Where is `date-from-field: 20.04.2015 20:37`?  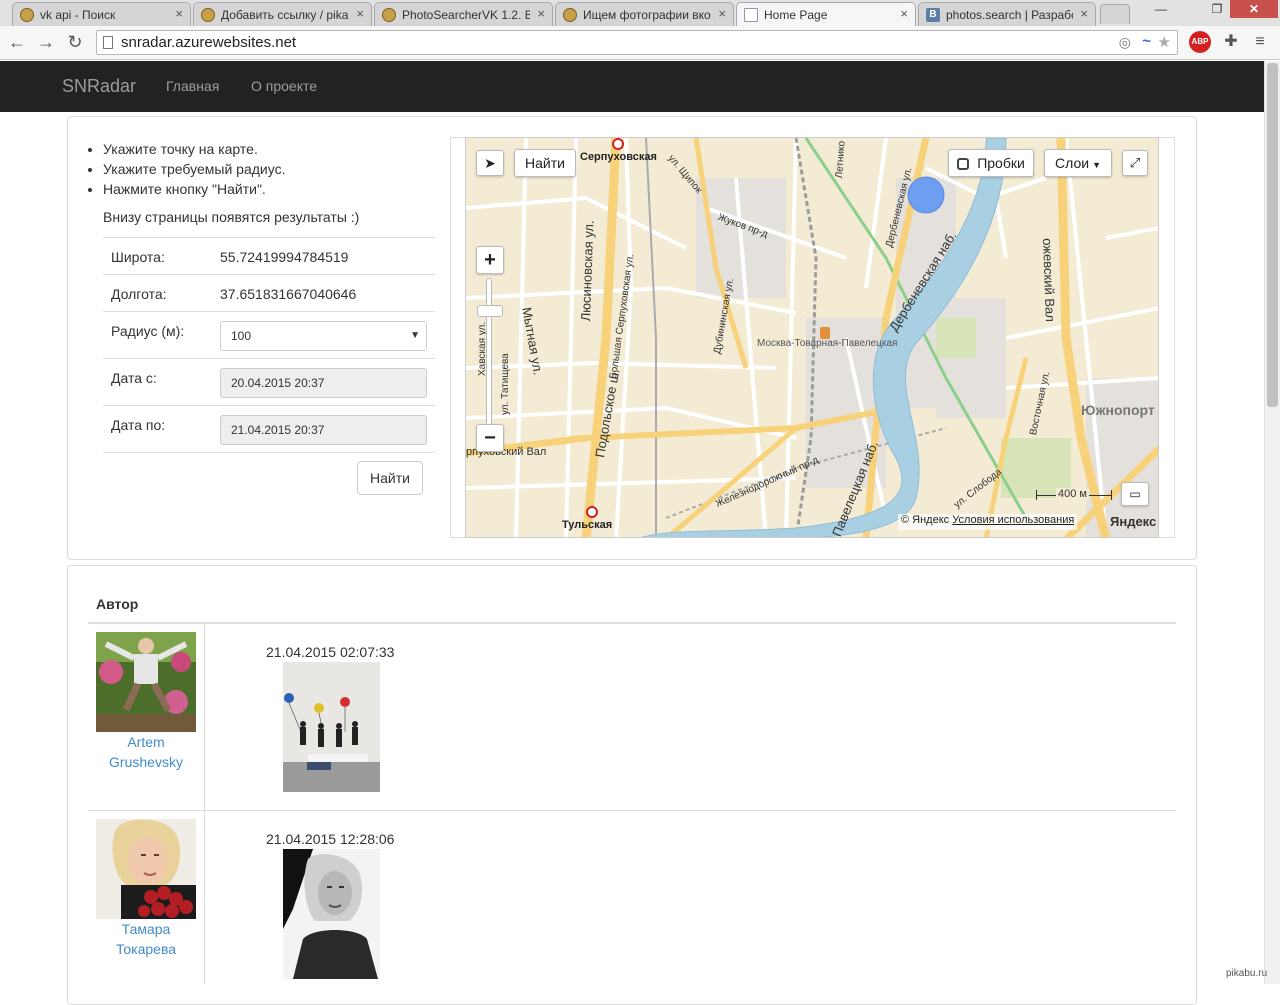 date-from-field: 20.04.2015 20:37 is located at coordinates (323, 383).